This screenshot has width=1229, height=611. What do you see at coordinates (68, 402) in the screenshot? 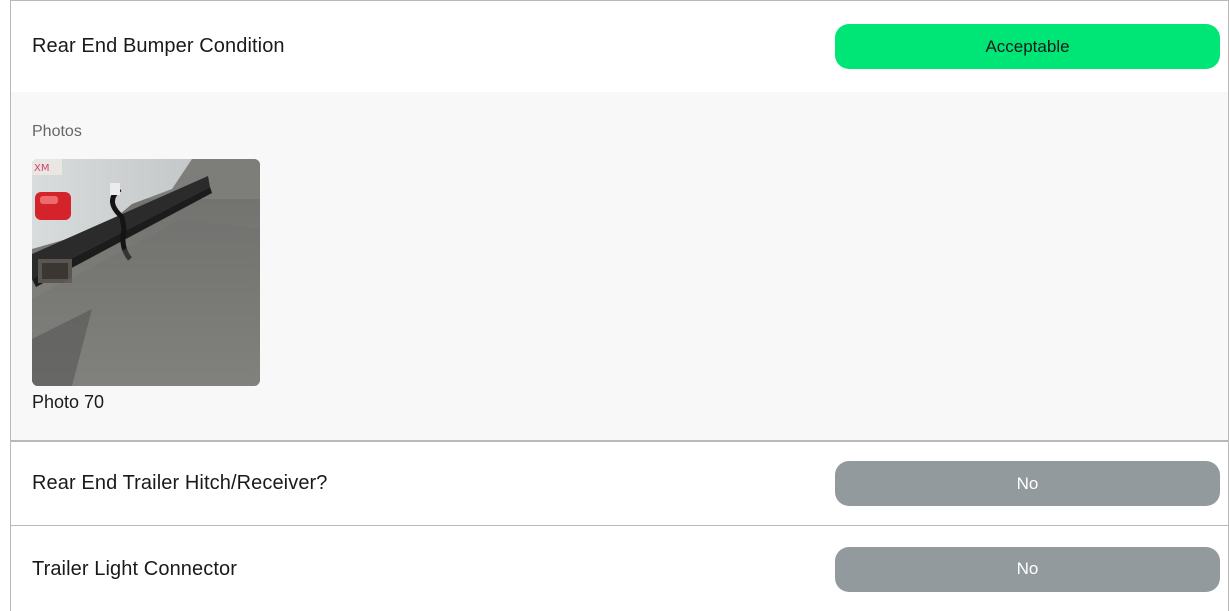
I see `photo-caption: Photo 70` at bounding box center [68, 402].